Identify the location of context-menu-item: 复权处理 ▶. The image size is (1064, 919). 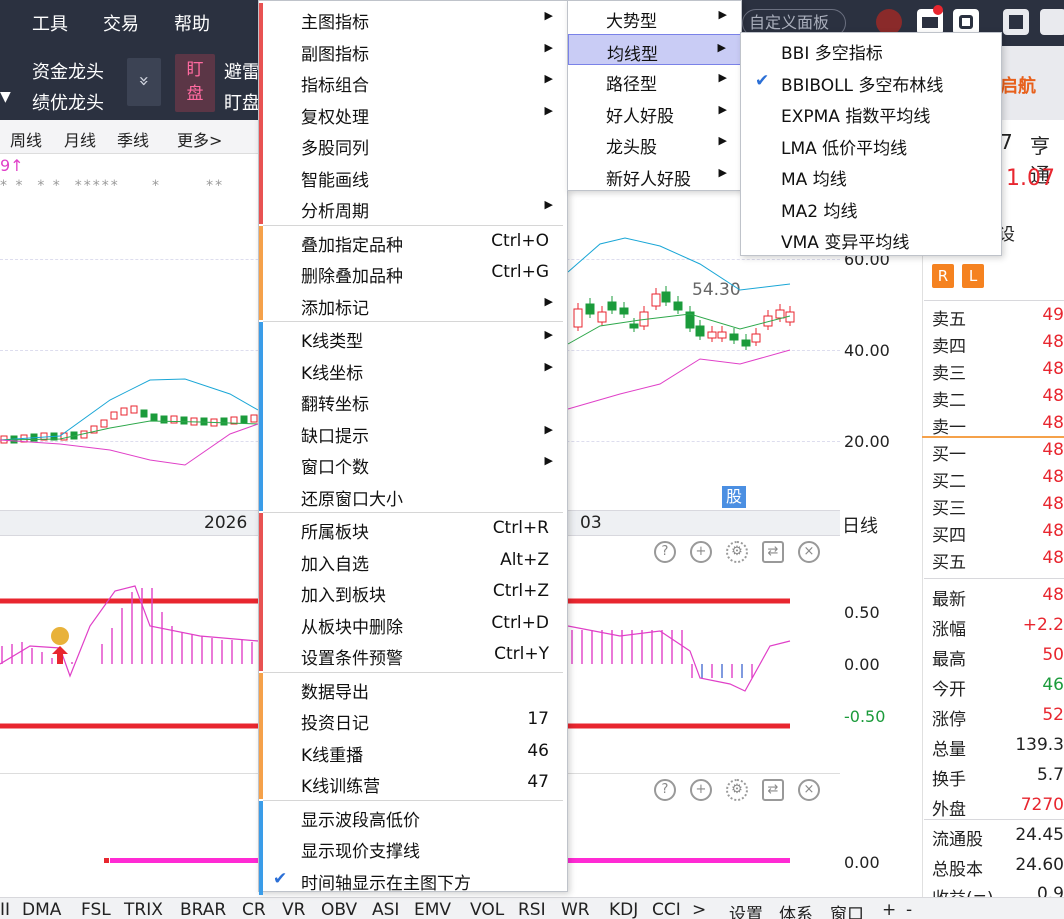
(413, 113).